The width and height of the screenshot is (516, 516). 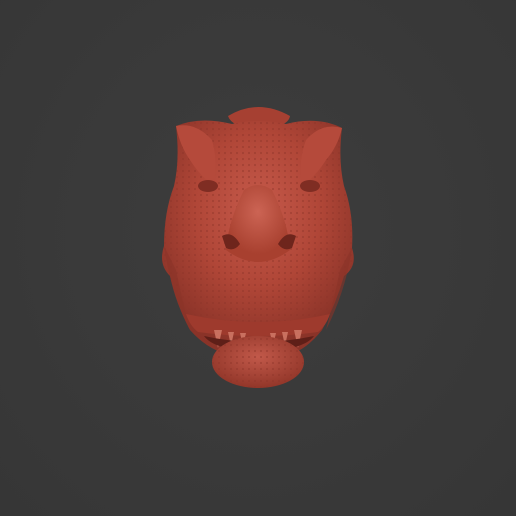 What do you see at coordinates (208, 186) in the screenshot?
I see `left-eye` at bounding box center [208, 186].